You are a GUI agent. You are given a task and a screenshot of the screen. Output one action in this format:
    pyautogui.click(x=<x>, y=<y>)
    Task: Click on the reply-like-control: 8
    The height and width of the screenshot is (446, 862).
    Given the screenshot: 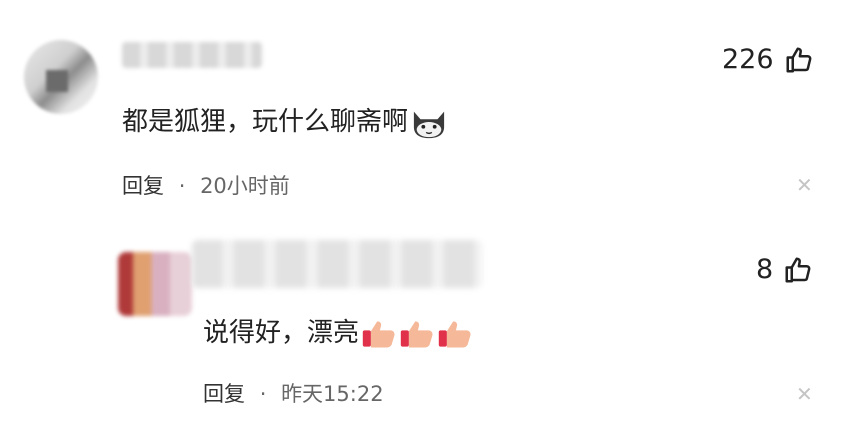 What is the action you would take?
    pyautogui.click(x=784, y=269)
    